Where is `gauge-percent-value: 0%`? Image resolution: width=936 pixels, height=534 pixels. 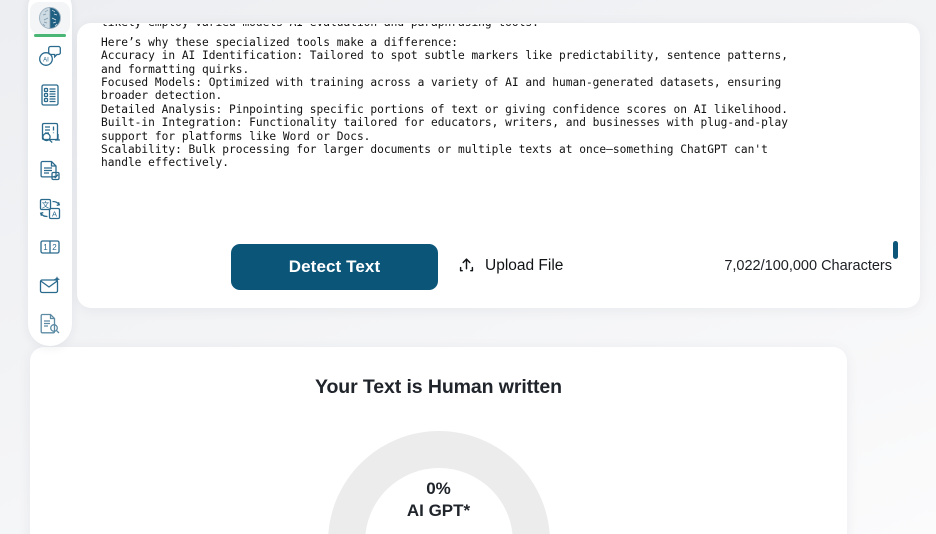 gauge-percent-value: 0% is located at coordinates (438, 488).